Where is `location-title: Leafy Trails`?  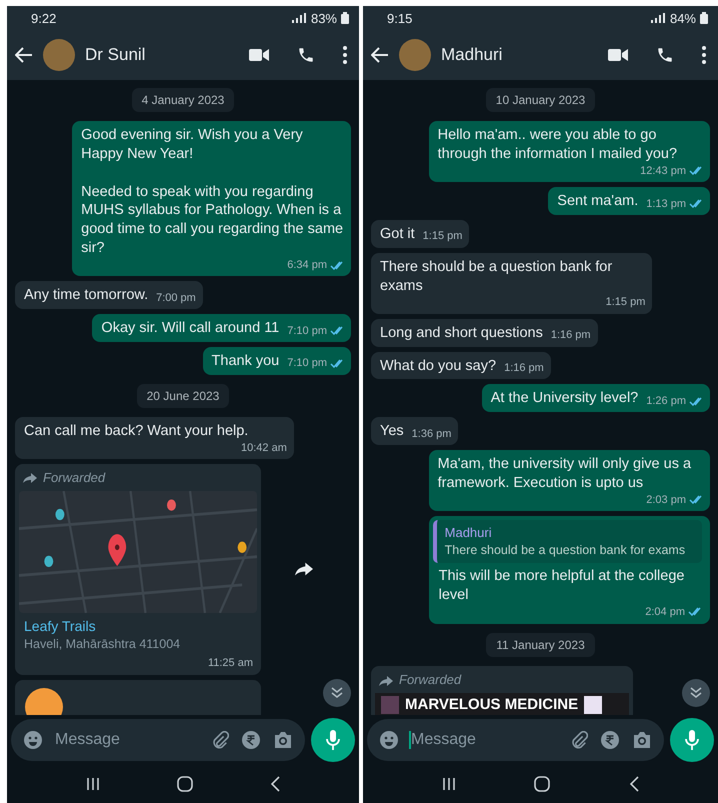
location-title: Leafy Trails is located at coordinates (138, 624).